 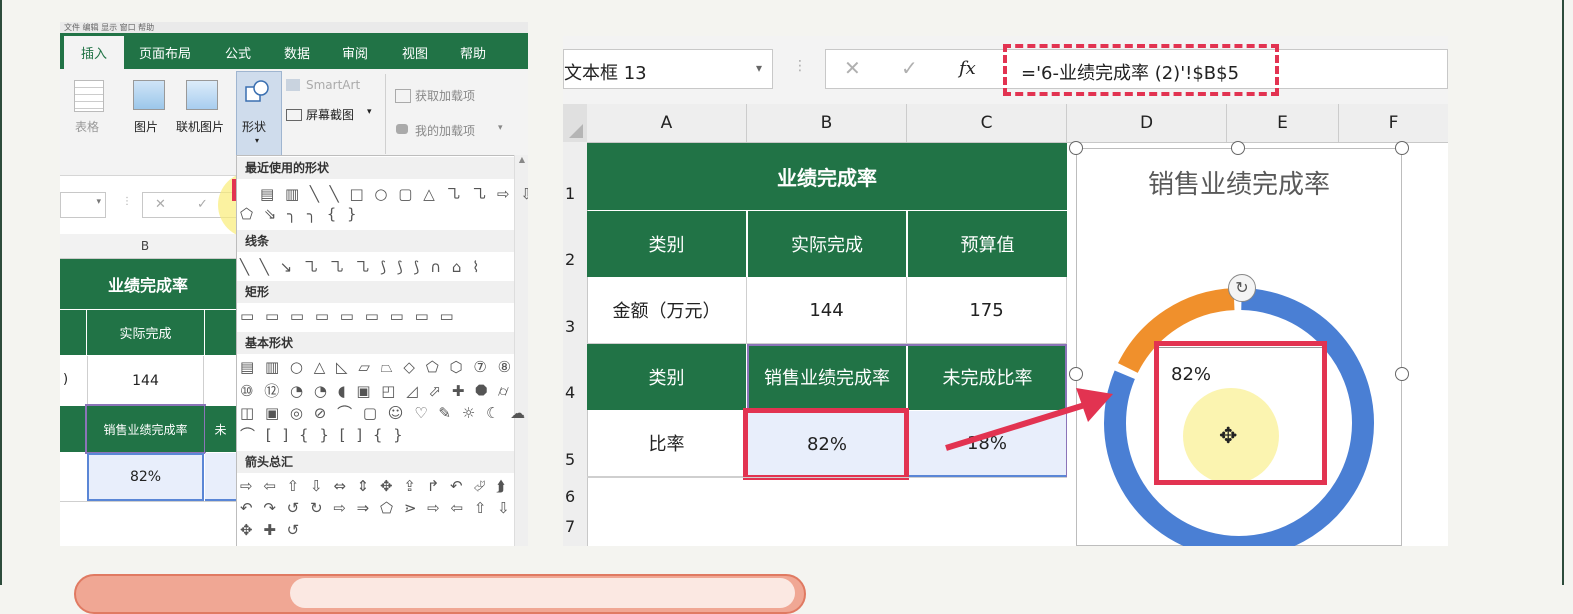 I want to click on left-cell-title: 业绩完成率, so click(x=148, y=284).